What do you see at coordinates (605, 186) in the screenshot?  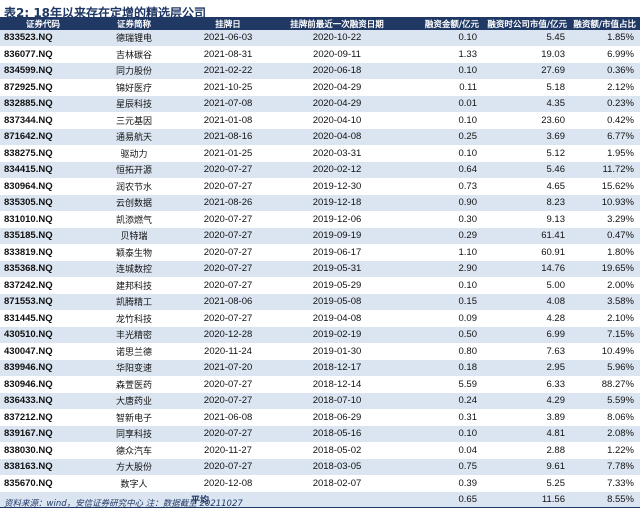 I see `cell-ratio: 15.62%` at bounding box center [605, 186].